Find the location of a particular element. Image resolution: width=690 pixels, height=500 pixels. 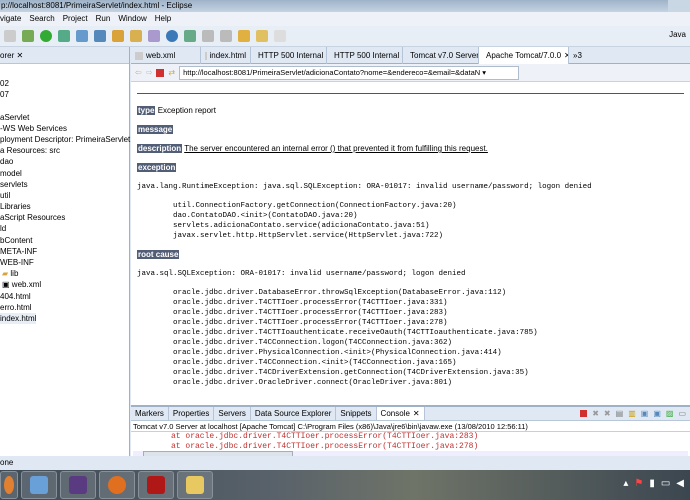

status-bar: one is located at coordinates (345, 463).